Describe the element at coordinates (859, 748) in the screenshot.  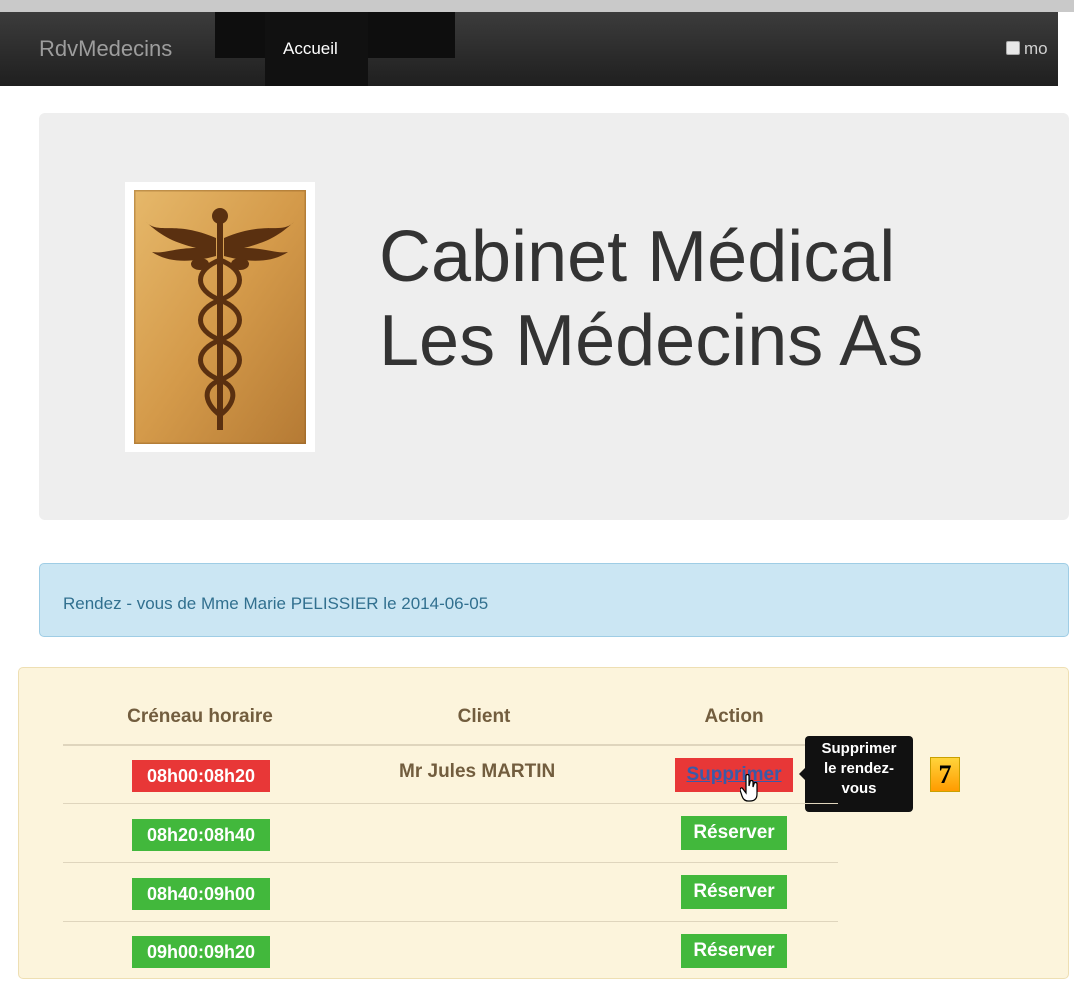
I see `tooltip-line: Supprimer` at that location.